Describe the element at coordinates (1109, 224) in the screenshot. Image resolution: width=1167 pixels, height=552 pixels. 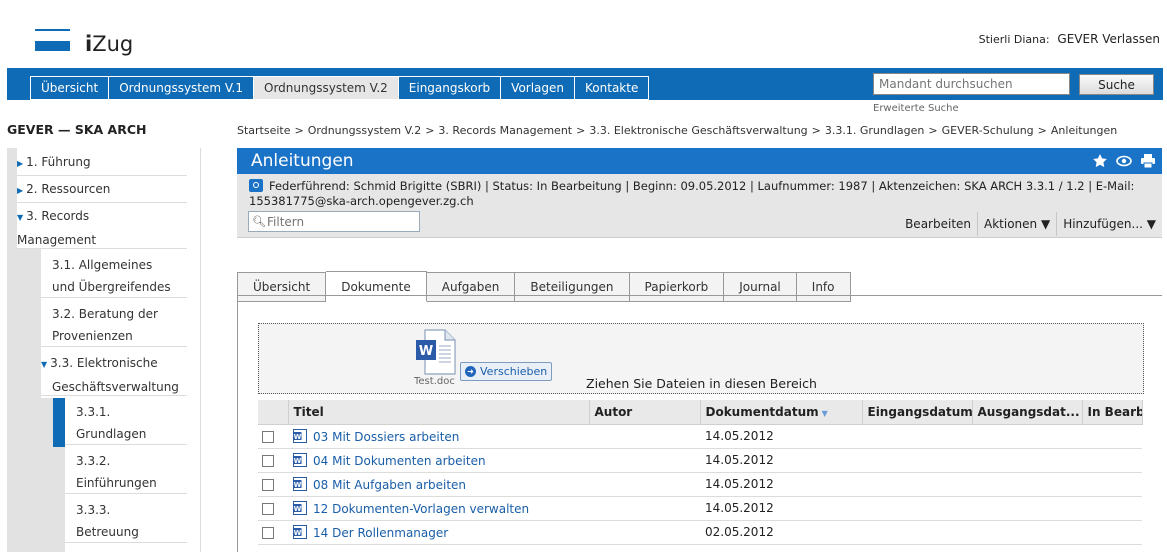
I see `add-menu: Hinzufügen... ▼` at that location.